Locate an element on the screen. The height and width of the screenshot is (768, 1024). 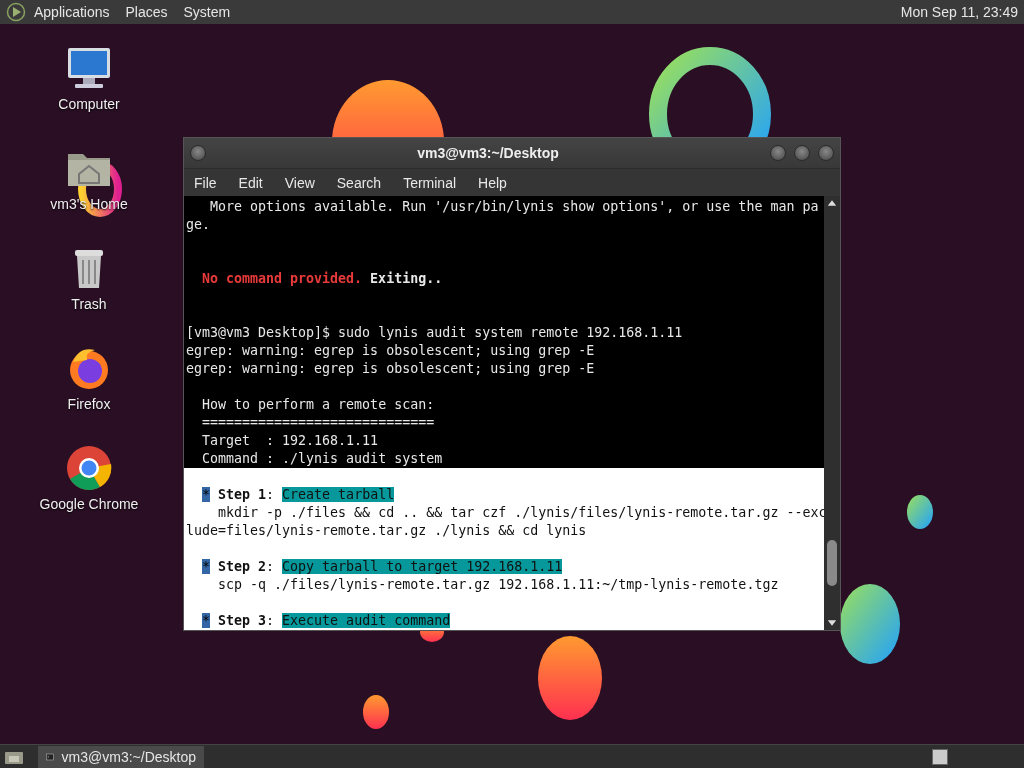
terminal-line: scp -q ./files/lynis-remote.tar.gz 192.168.1.11:~/tmp-lynis-remote.tgz is located at coordinates (498, 585).